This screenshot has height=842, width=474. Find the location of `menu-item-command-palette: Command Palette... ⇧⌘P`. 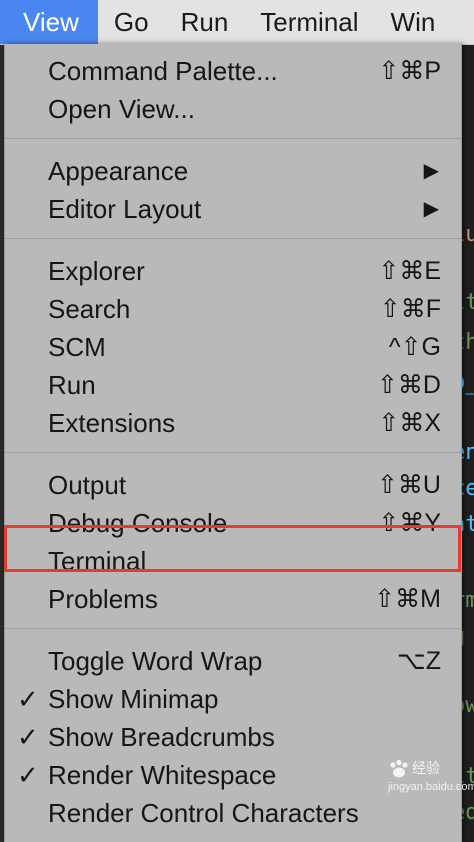

menu-item-command-palette: Command Palette... ⇧⌘P is located at coordinates (233, 71).